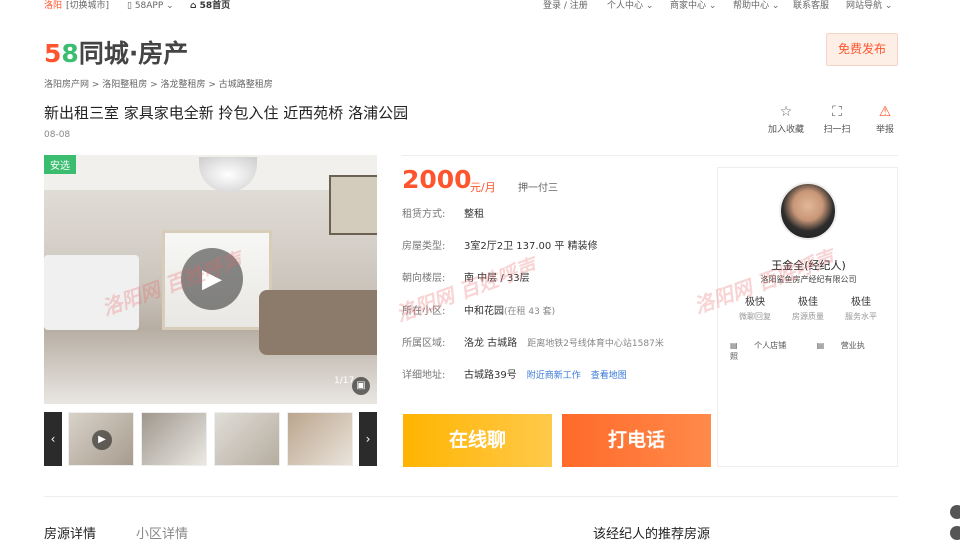 This screenshot has width=960, height=548. I want to click on tab-house-details: 房源详情, so click(70, 532).